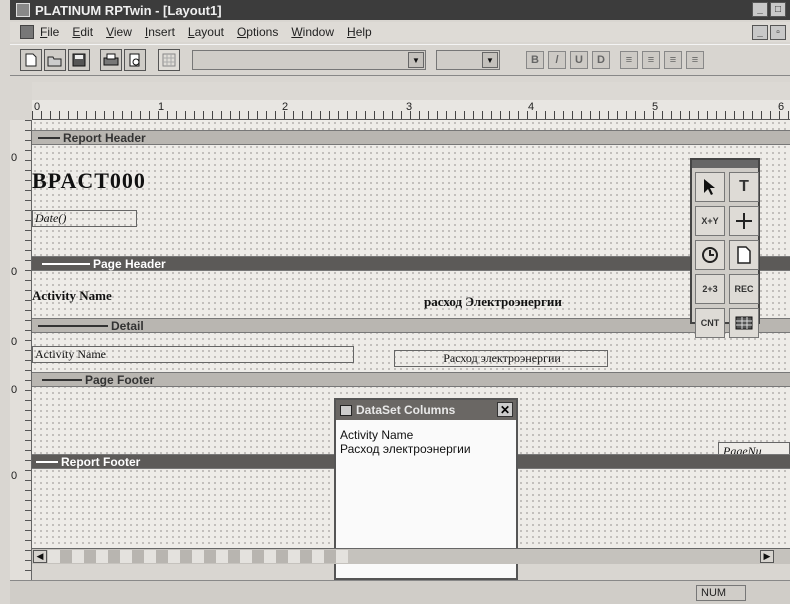 The image size is (790, 604). I want to click on menu-edit: Edit, so click(82, 32).